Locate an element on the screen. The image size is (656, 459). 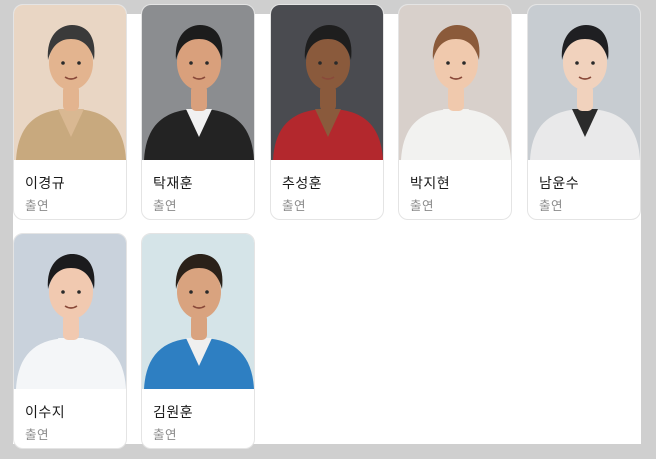
cast-card: 김원훈 출연 is located at coordinates (198, 341).